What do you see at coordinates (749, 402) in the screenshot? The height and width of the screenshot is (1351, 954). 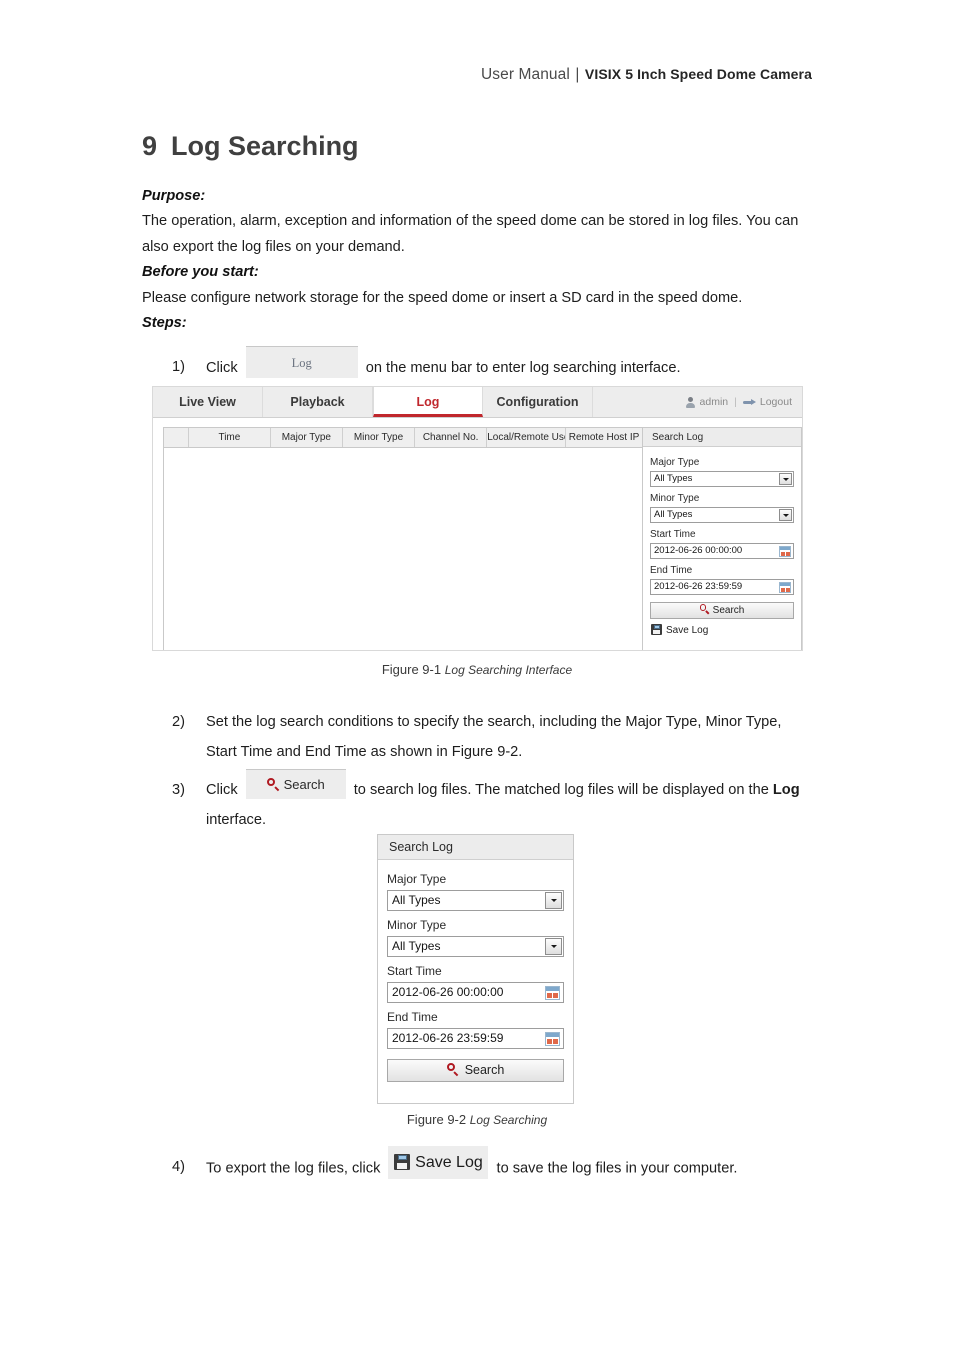 I see `logout-icon` at bounding box center [749, 402].